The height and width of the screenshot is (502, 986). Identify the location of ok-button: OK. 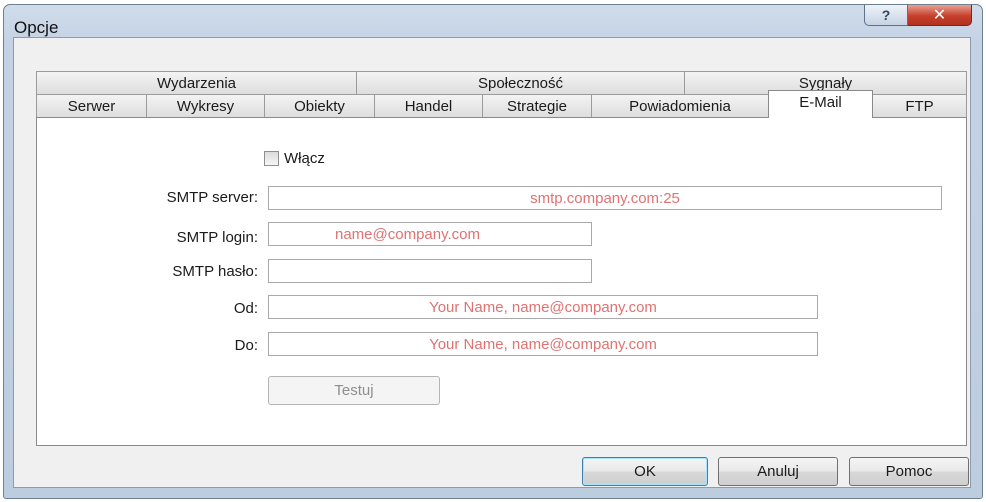
(645, 471).